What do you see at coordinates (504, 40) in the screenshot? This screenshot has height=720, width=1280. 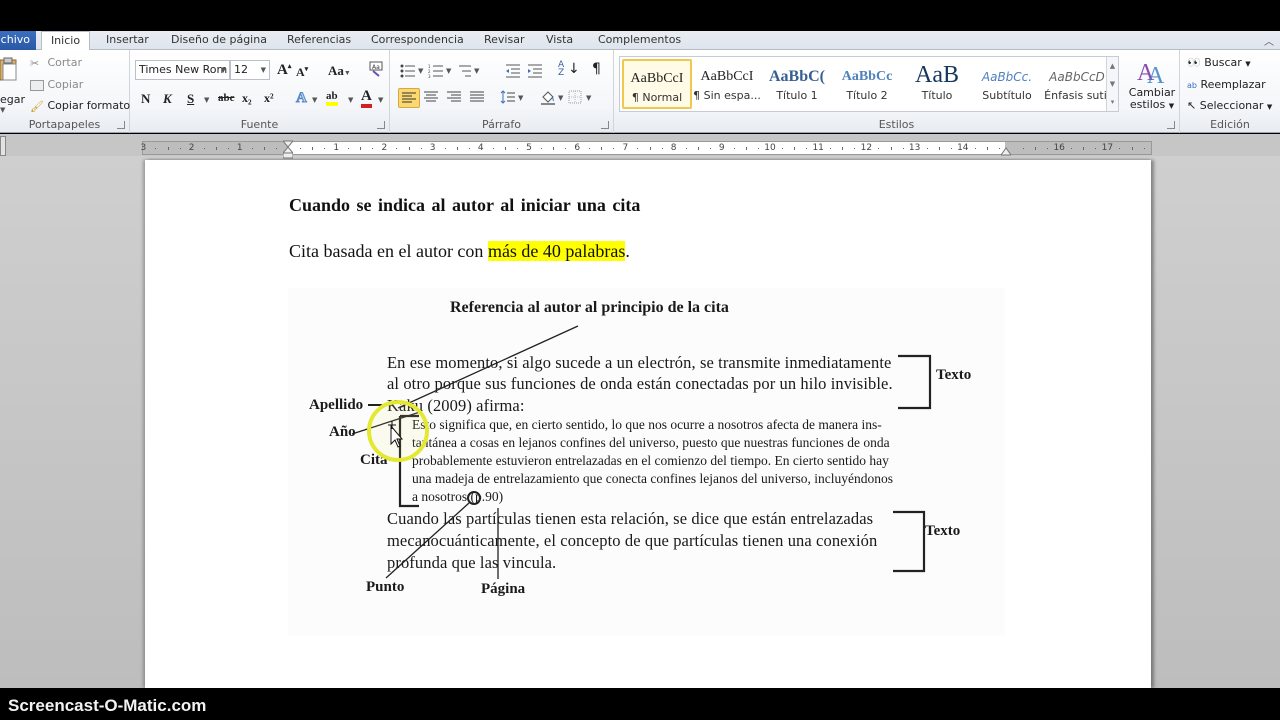 I see `tab-review: Revisar` at bounding box center [504, 40].